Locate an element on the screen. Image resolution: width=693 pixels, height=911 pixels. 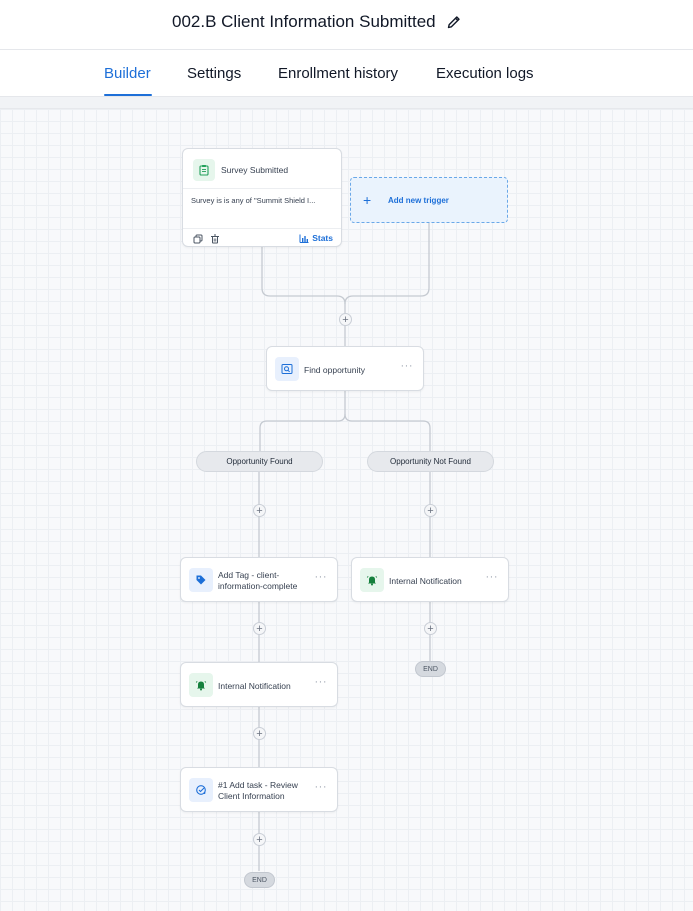
plus-icon: + is located at coordinates (367, 200).